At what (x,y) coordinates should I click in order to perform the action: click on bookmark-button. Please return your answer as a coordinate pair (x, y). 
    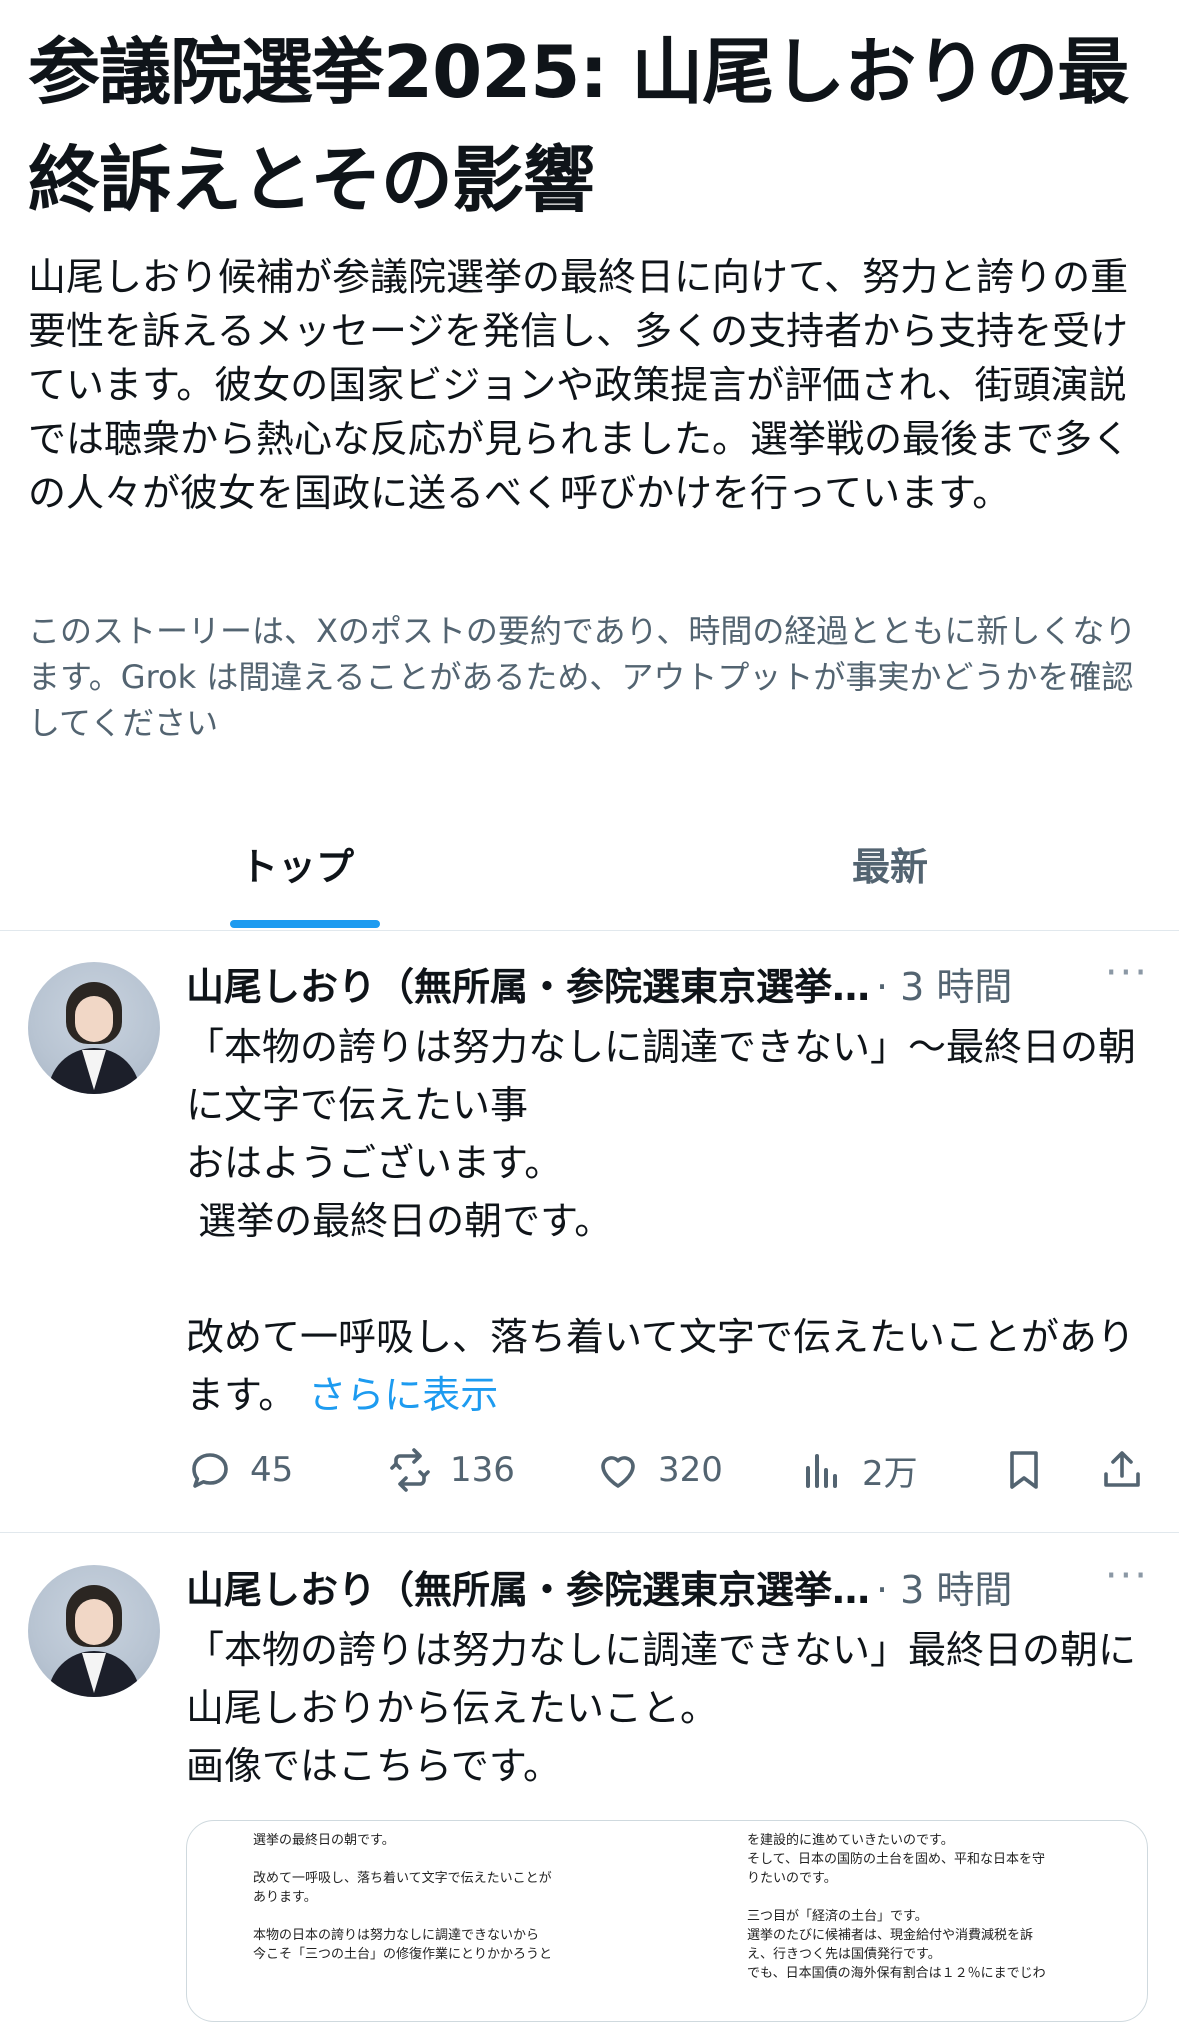
    Looking at the image, I should click on (1024, 1470).